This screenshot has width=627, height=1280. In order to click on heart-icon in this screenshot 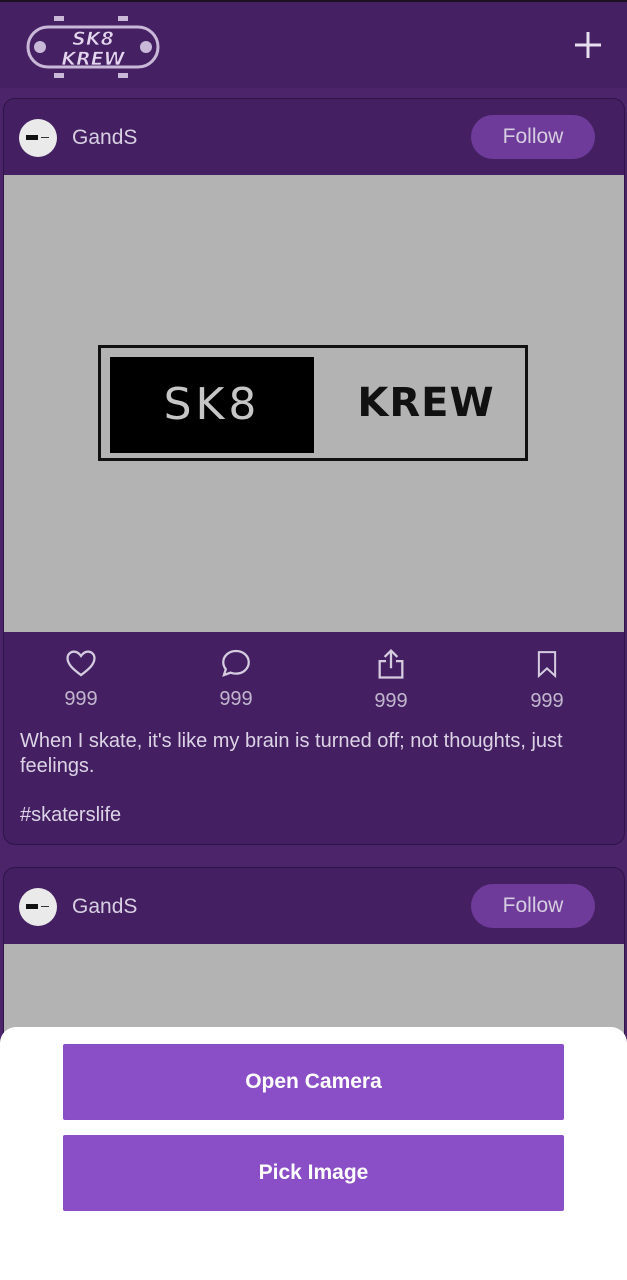, I will do `click(81, 663)`.